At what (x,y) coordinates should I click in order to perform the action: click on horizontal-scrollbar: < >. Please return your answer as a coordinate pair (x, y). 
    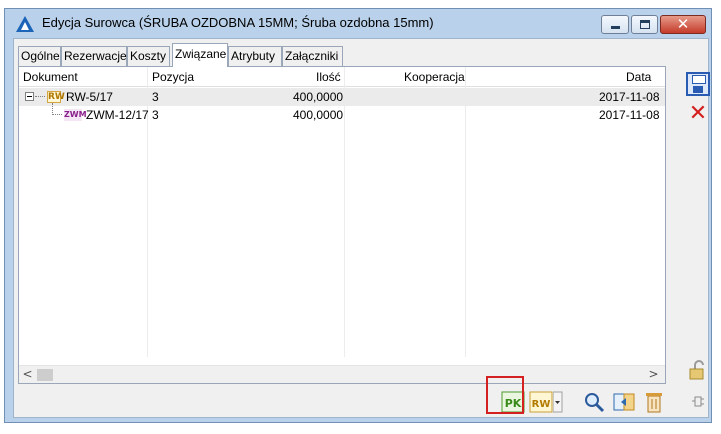
    Looking at the image, I should click on (342, 374).